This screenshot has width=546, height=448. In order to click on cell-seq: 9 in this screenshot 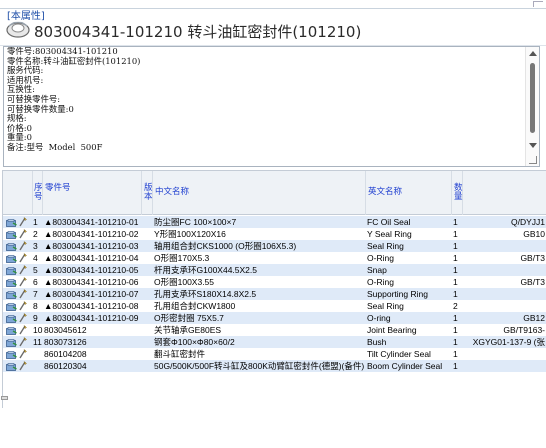, I will do `click(35, 318)`.